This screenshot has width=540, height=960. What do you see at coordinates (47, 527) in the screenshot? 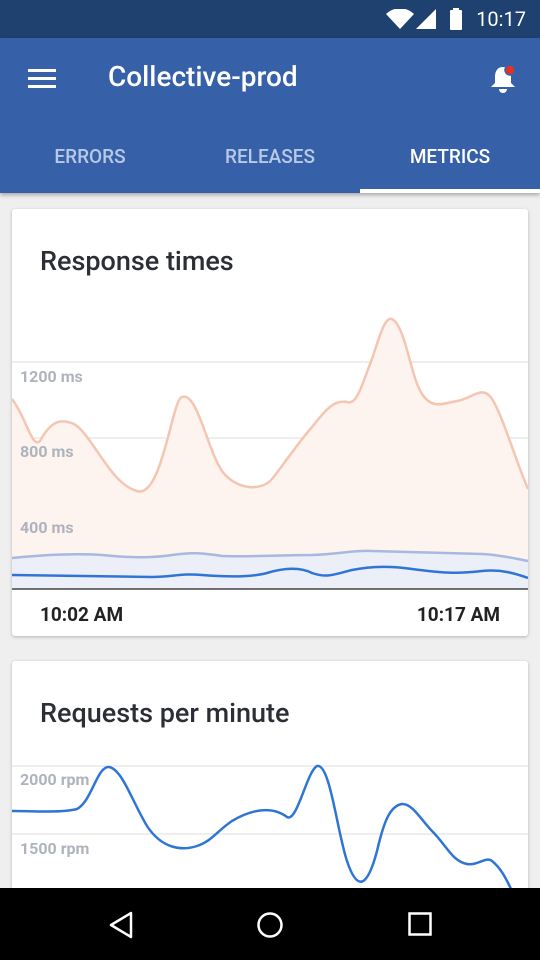
I see `y-axis-label: 400 ms` at bounding box center [47, 527].